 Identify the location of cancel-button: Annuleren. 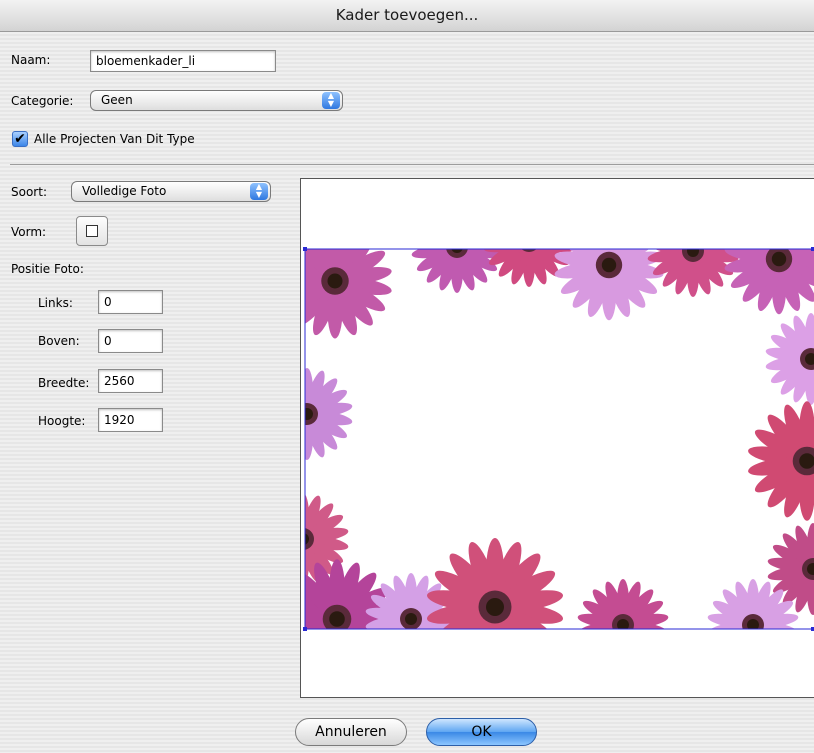
(351, 732).